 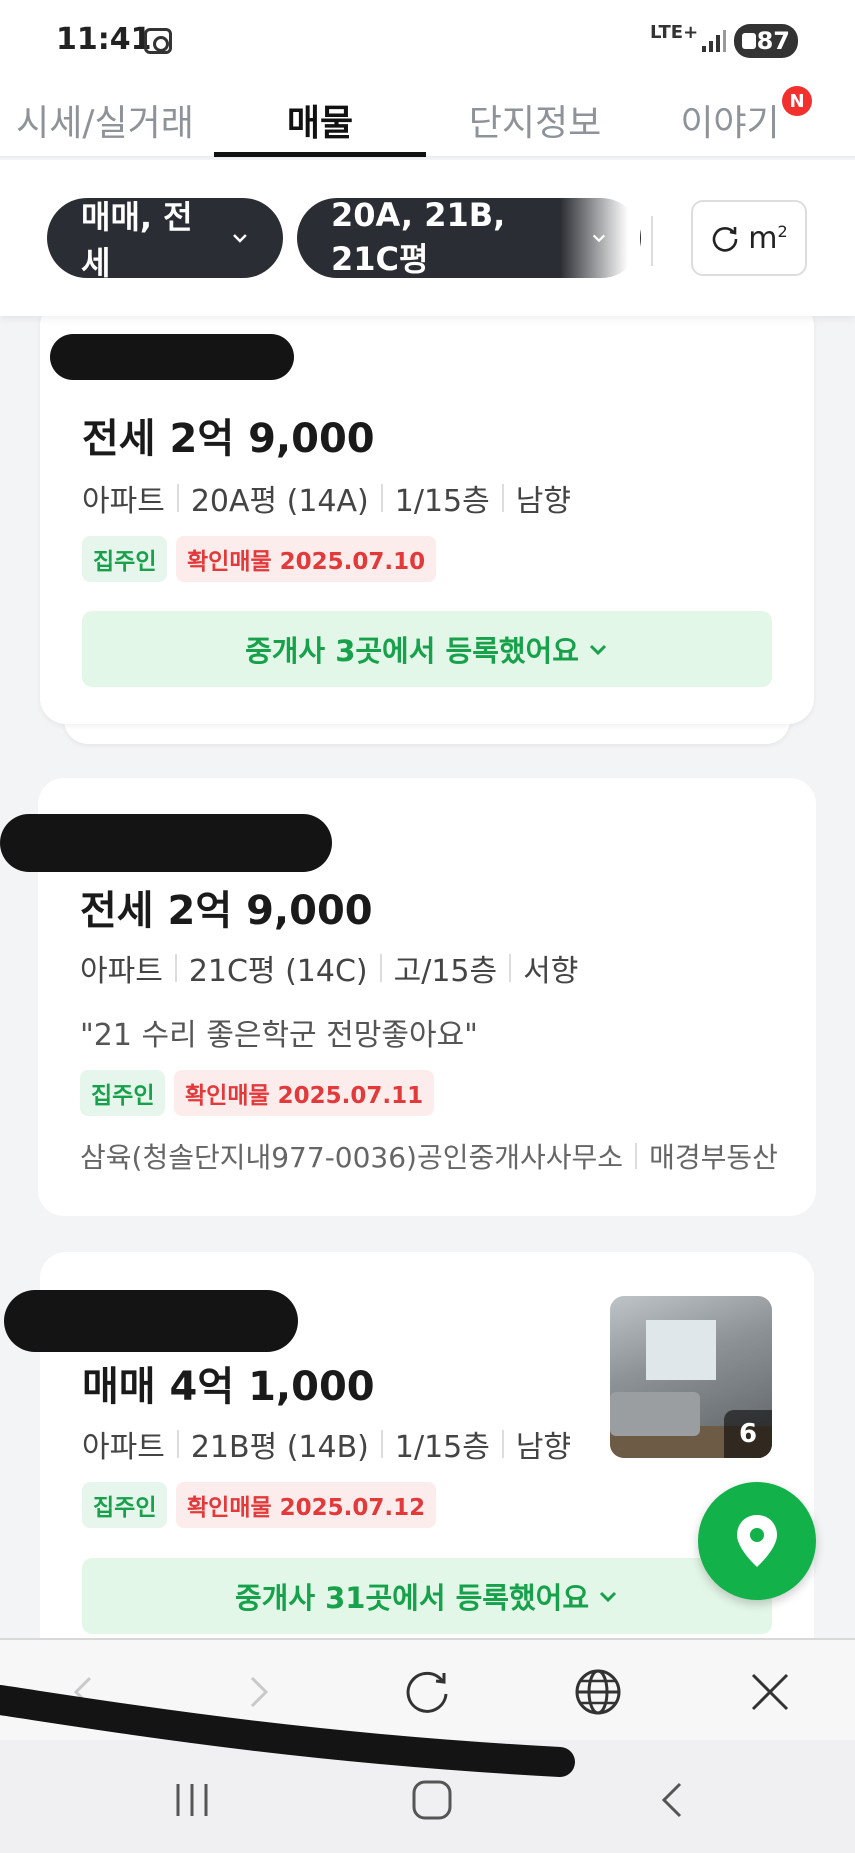 I want to click on agency-names: 삼육(청솔단지내977-0036)공인중개사사무소 매경부동산, so click(x=429, y=1157).